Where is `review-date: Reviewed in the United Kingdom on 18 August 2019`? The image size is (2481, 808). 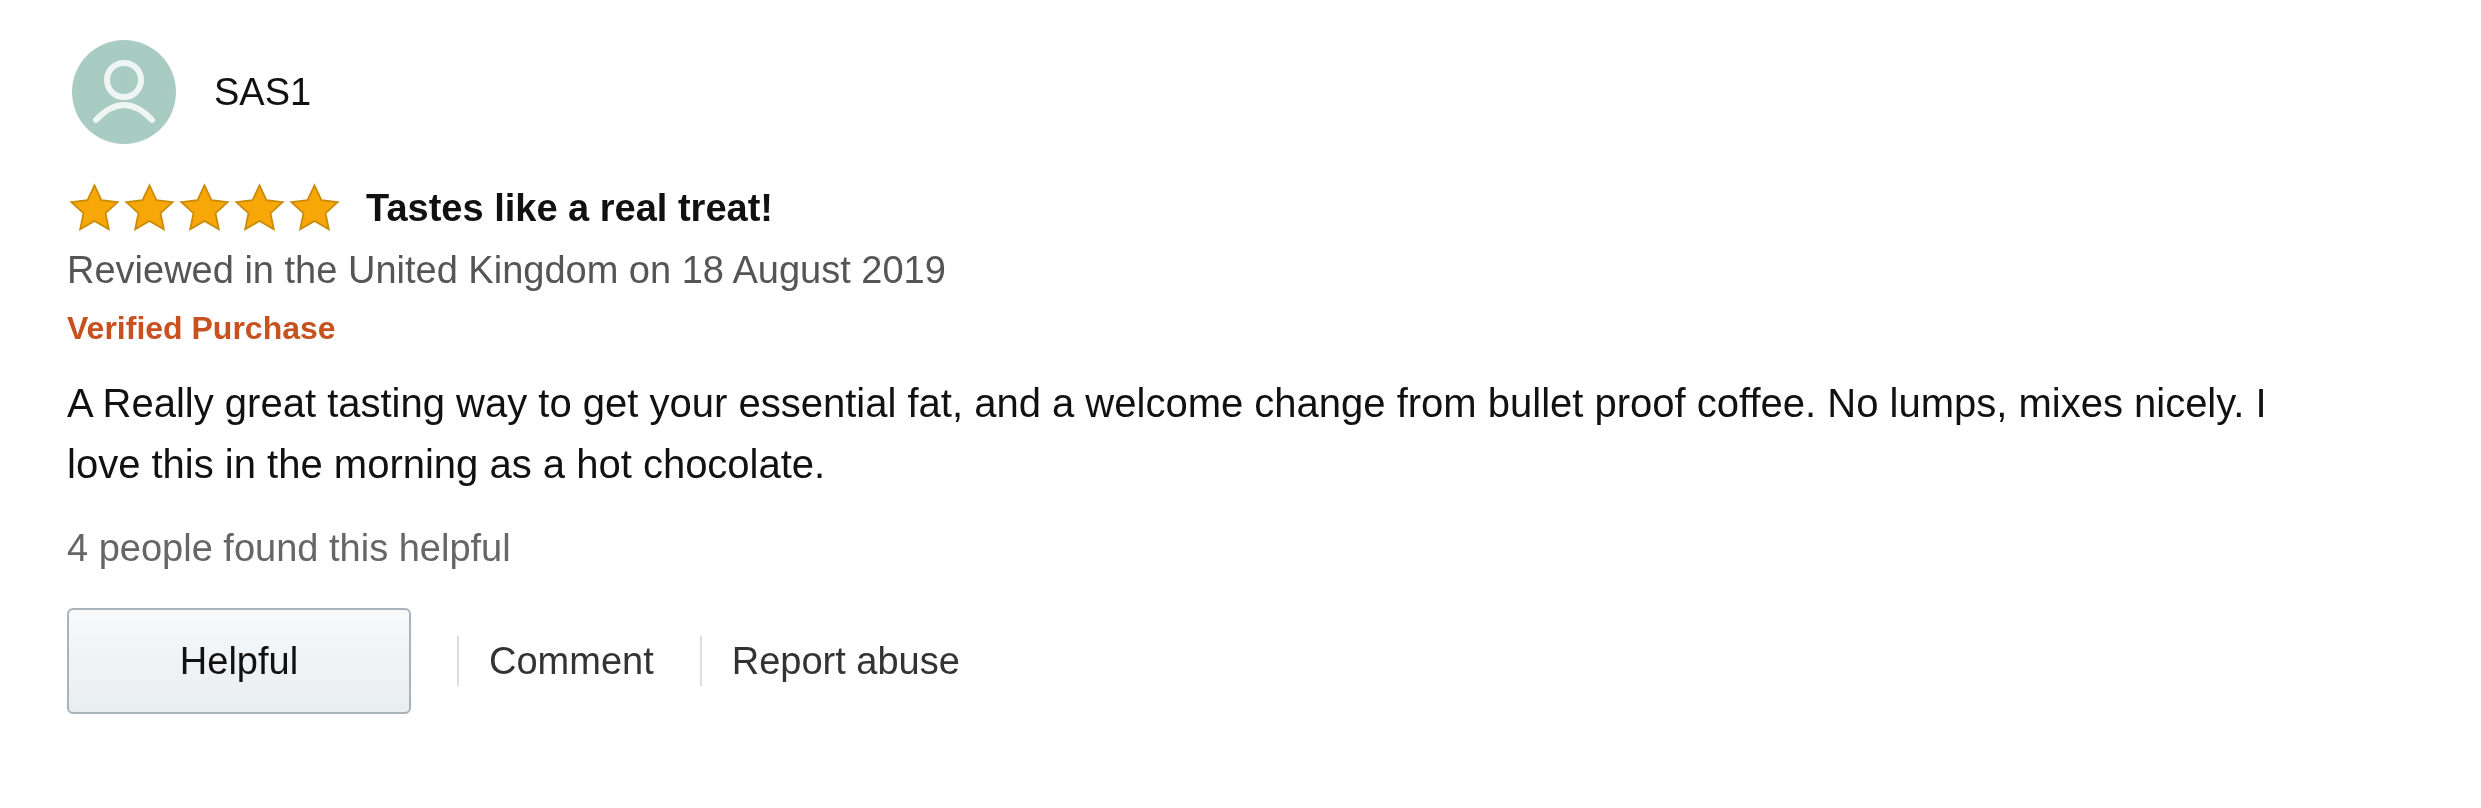 review-date: Reviewed in the United Kingdom on 18 August 2019 is located at coordinates (507, 270).